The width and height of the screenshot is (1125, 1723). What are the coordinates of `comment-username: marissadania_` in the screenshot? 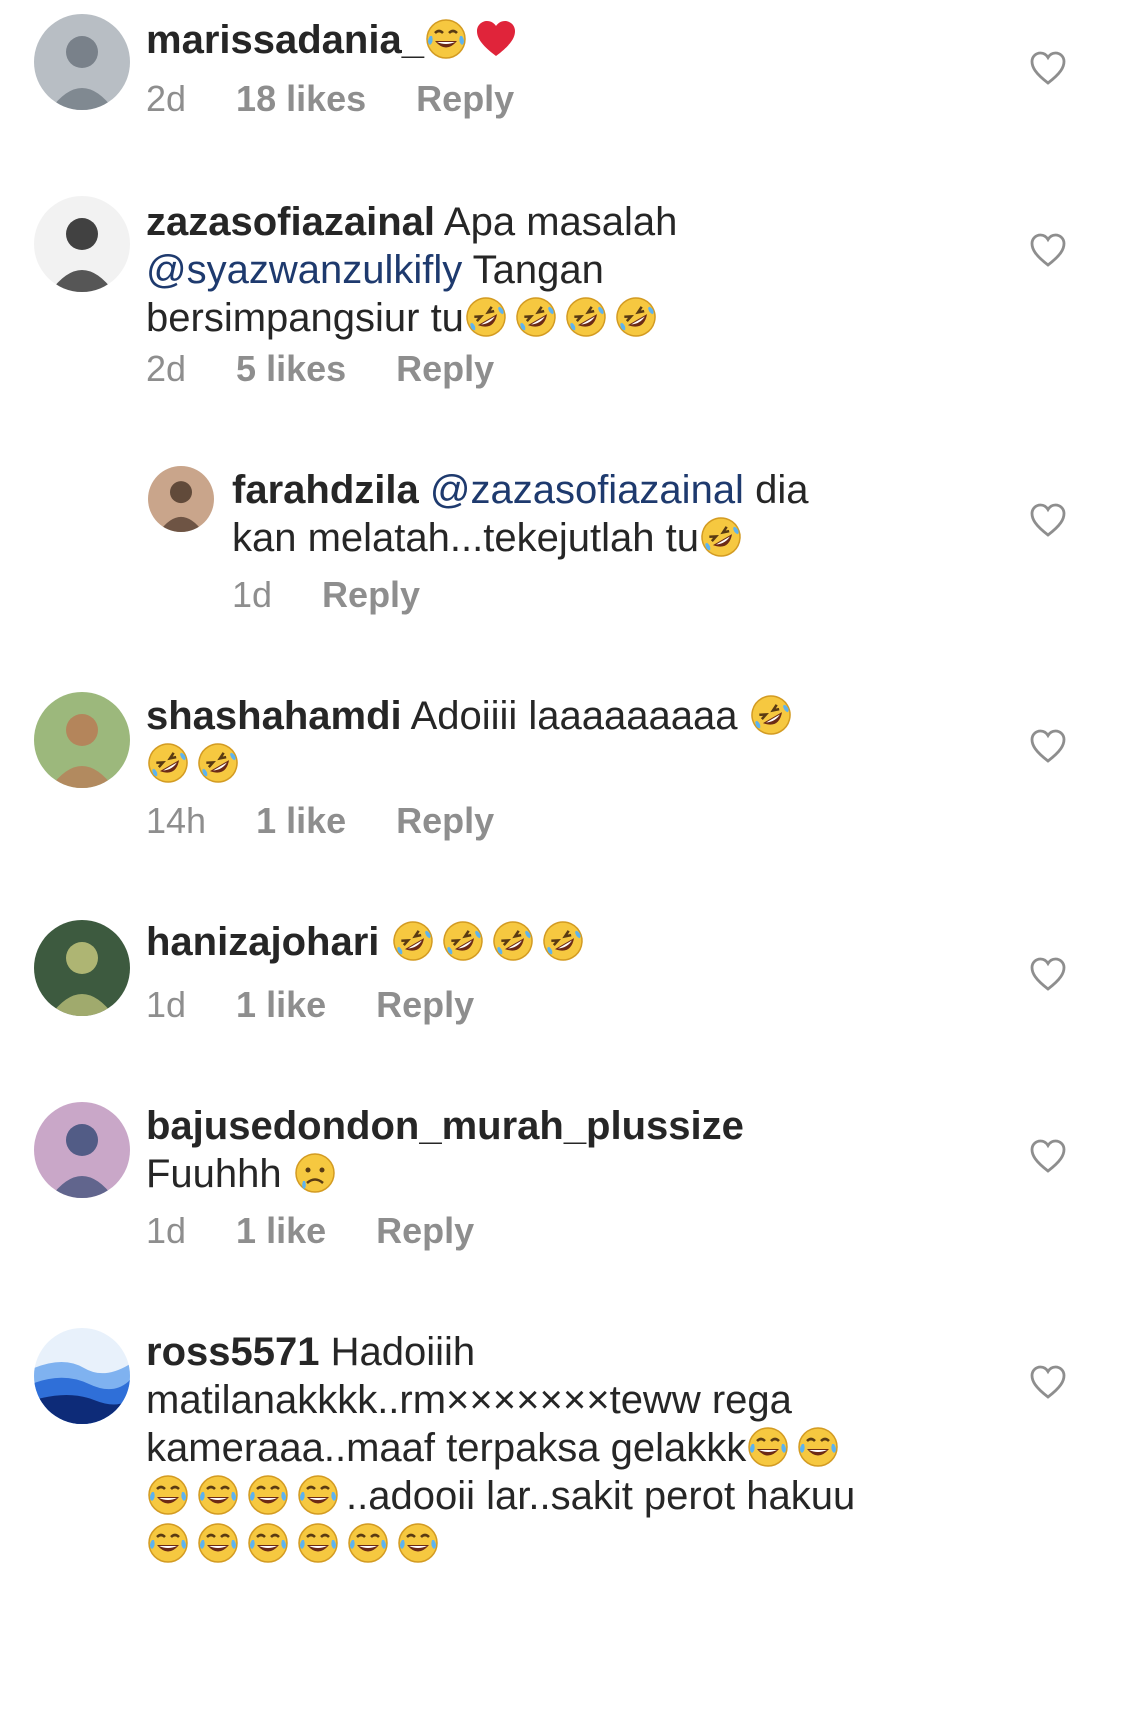 It's located at (285, 40).